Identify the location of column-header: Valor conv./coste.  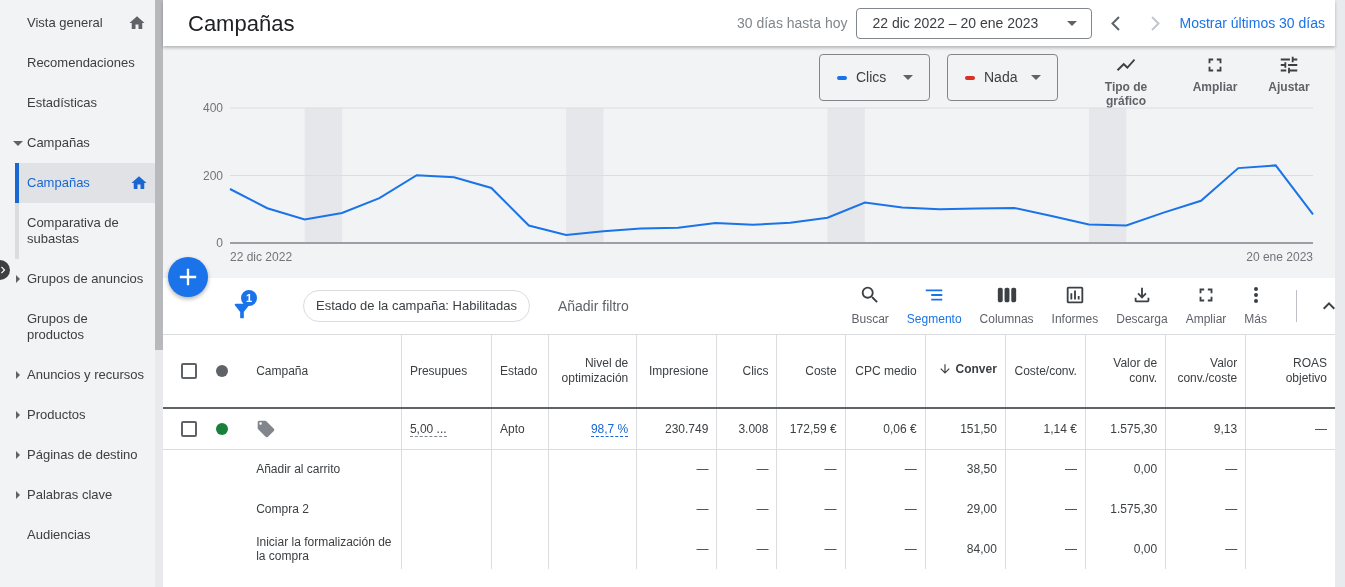
(1206, 371).